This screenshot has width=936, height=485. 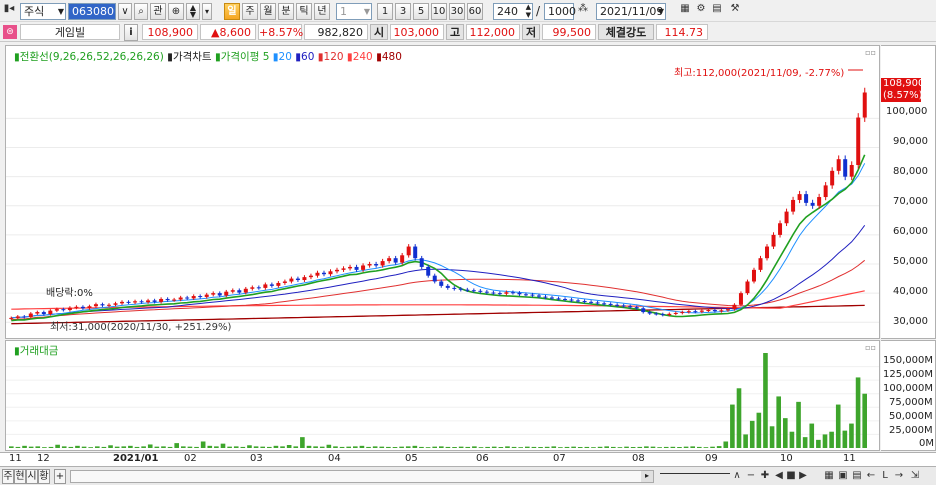 I want to click on play-icon: ▶, so click(x=803, y=476).